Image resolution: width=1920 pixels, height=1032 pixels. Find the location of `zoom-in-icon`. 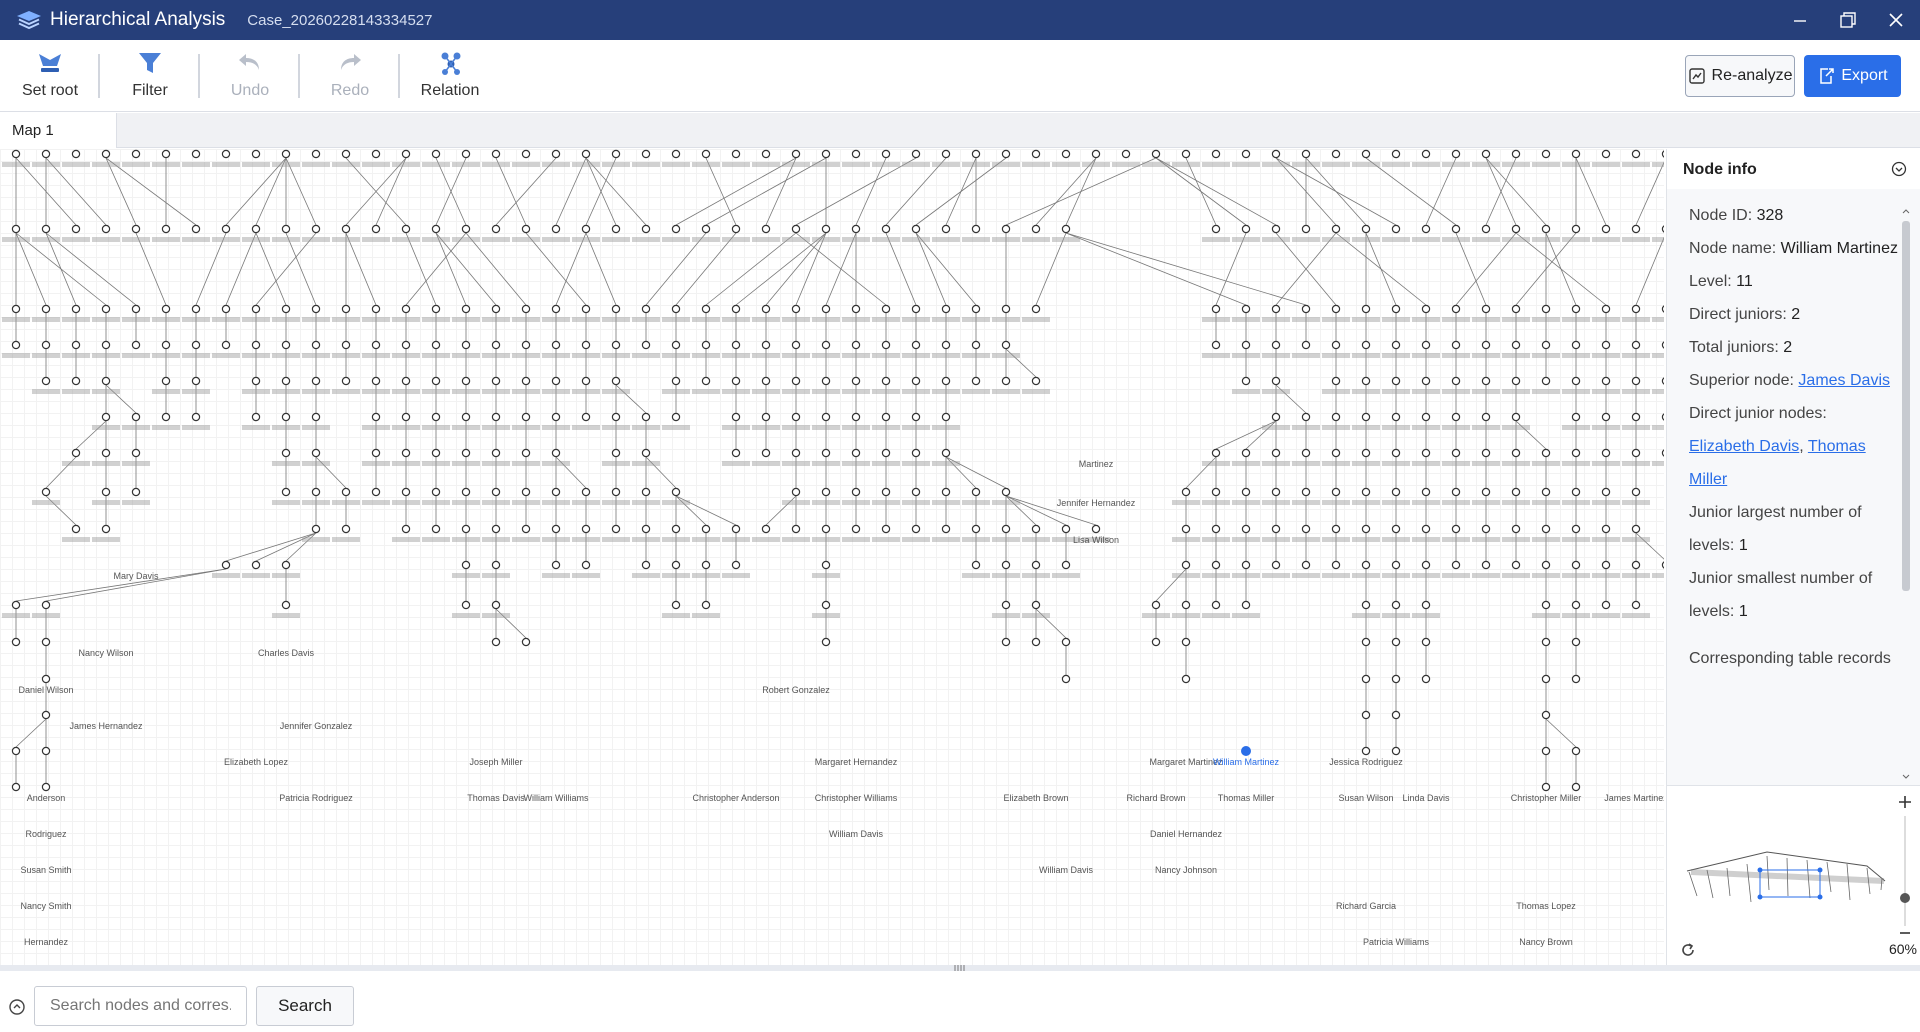

zoom-in-icon is located at coordinates (1905, 802).